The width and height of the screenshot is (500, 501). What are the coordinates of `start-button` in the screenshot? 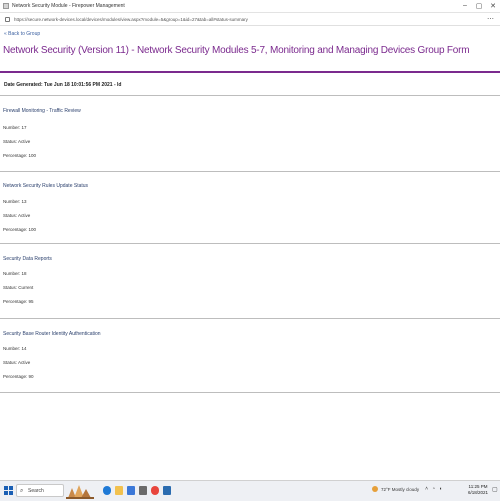 It's located at (8, 490).